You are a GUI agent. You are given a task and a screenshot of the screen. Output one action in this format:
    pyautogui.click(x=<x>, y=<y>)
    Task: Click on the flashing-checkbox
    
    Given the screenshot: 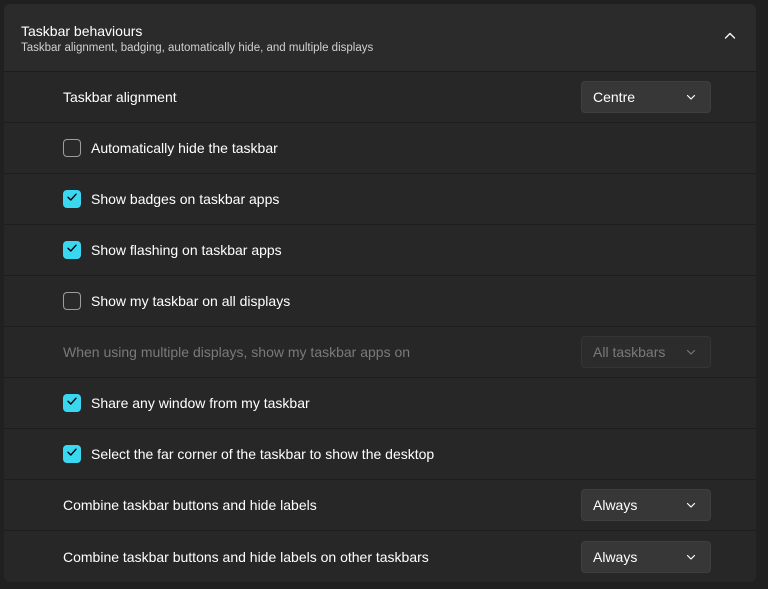 What is the action you would take?
    pyautogui.click(x=72, y=250)
    